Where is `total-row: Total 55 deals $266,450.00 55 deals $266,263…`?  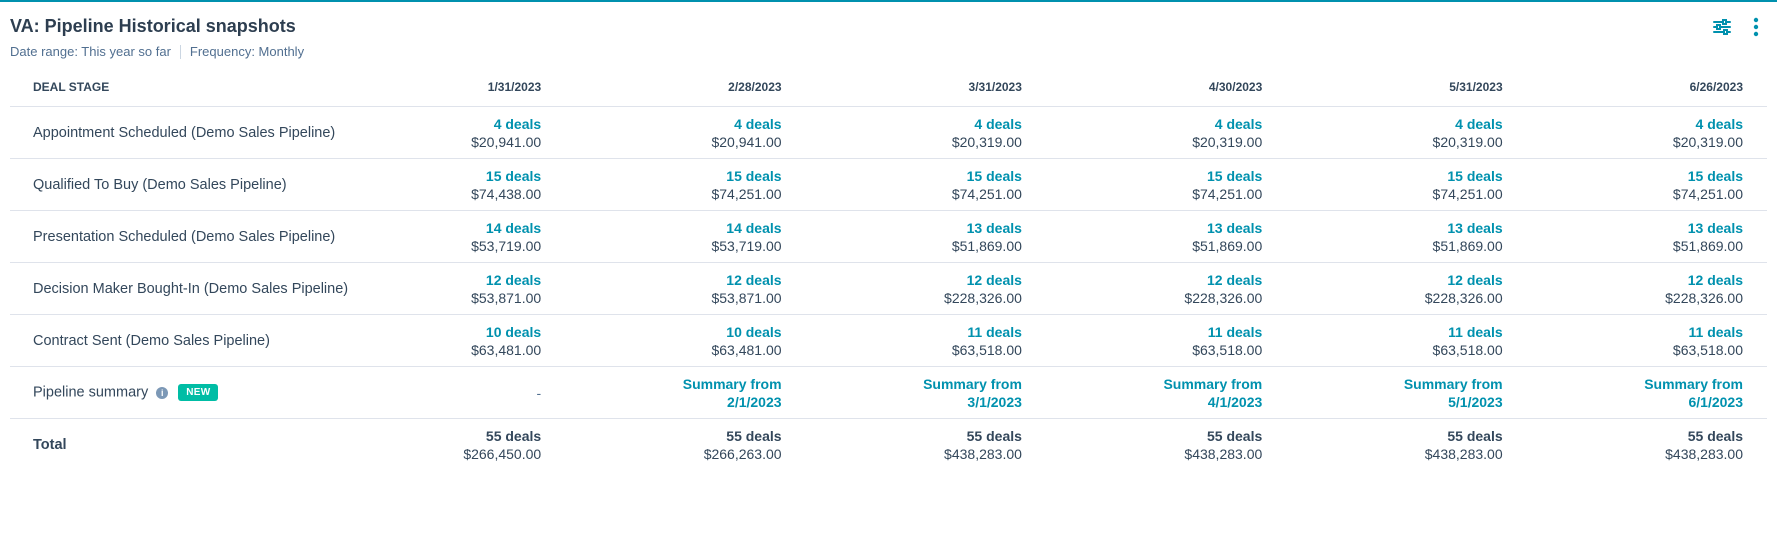
total-row: Total 55 deals $266,450.00 55 deals $266,263… is located at coordinates (888, 445).